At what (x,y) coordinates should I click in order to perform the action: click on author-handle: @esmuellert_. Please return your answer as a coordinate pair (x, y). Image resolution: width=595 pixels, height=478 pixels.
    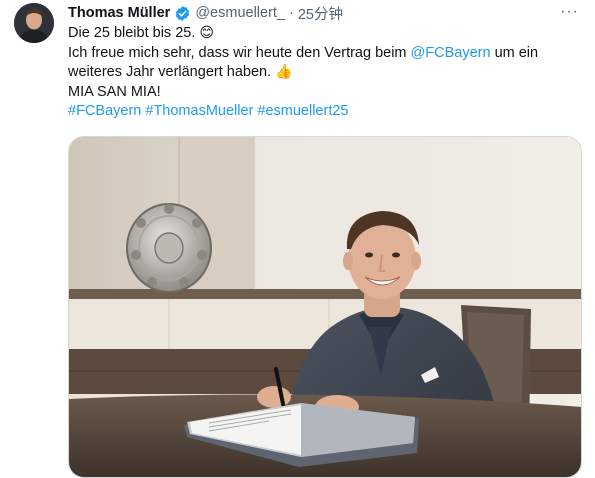
    Looking at the image, I should click on (240, 13).